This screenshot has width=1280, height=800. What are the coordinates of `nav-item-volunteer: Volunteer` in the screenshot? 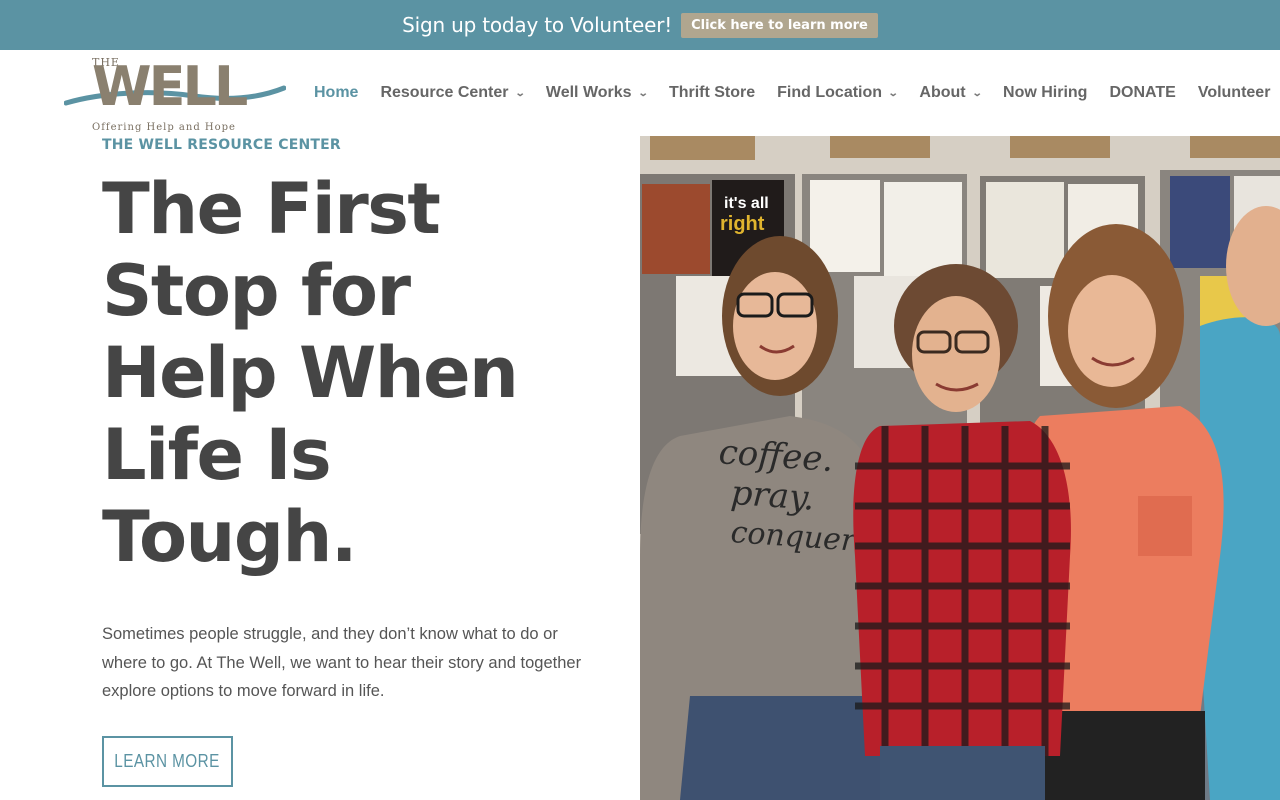 It's located at (1234, 93).